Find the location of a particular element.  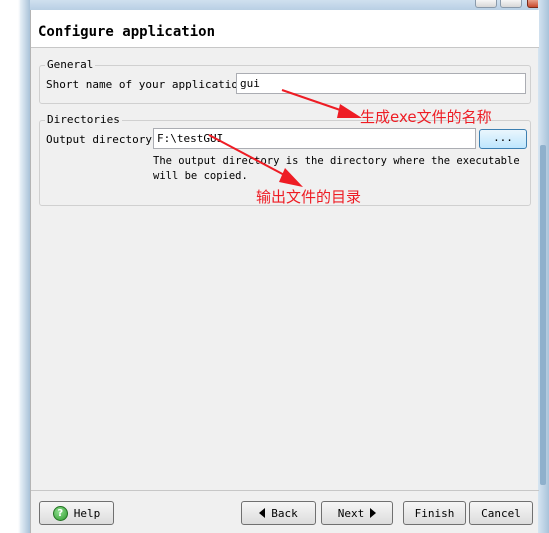

output-directory-description-line2: will be copied. is located at coordinates (200, 176).